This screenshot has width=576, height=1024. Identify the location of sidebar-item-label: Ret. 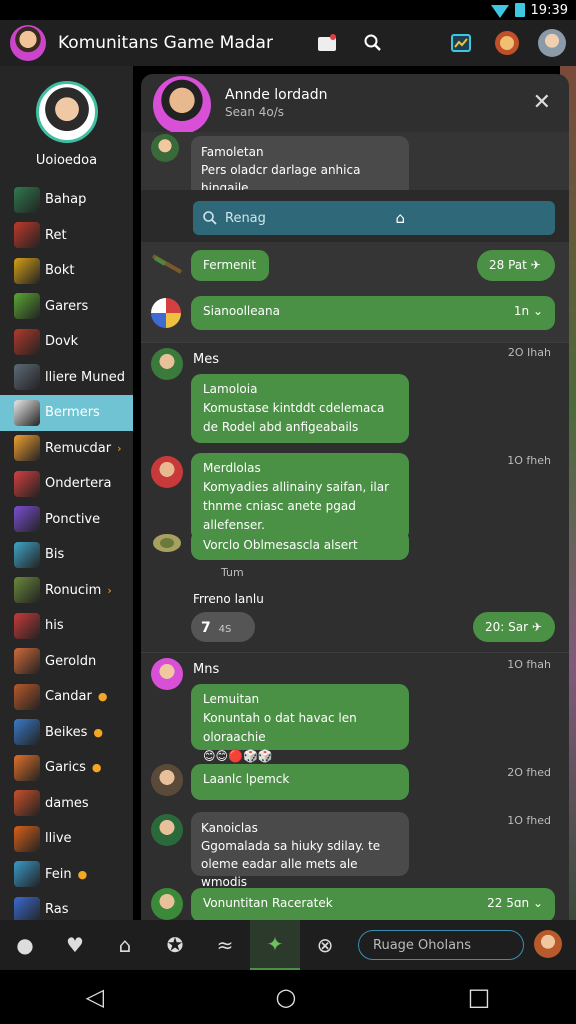
(56, 235).